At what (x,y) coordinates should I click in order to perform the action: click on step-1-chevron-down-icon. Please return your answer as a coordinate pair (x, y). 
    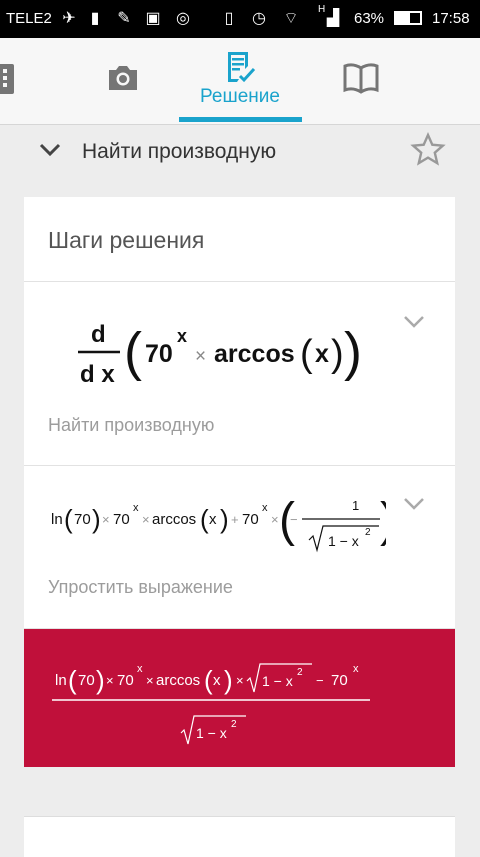
    Looking at the image, I should click on (414, 322).